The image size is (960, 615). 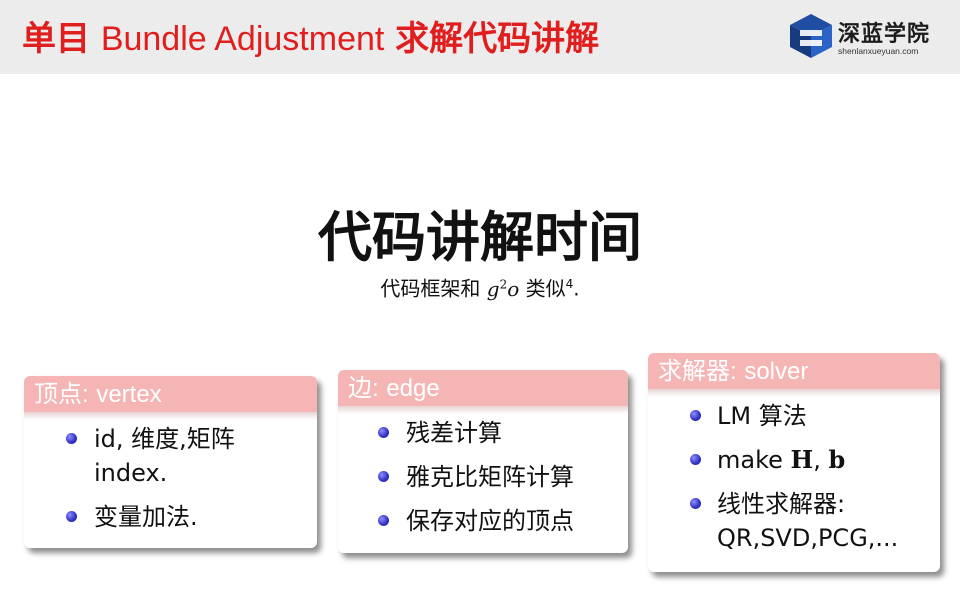 I want to click on list-item: 残差计算, so click(x=479, y=433).